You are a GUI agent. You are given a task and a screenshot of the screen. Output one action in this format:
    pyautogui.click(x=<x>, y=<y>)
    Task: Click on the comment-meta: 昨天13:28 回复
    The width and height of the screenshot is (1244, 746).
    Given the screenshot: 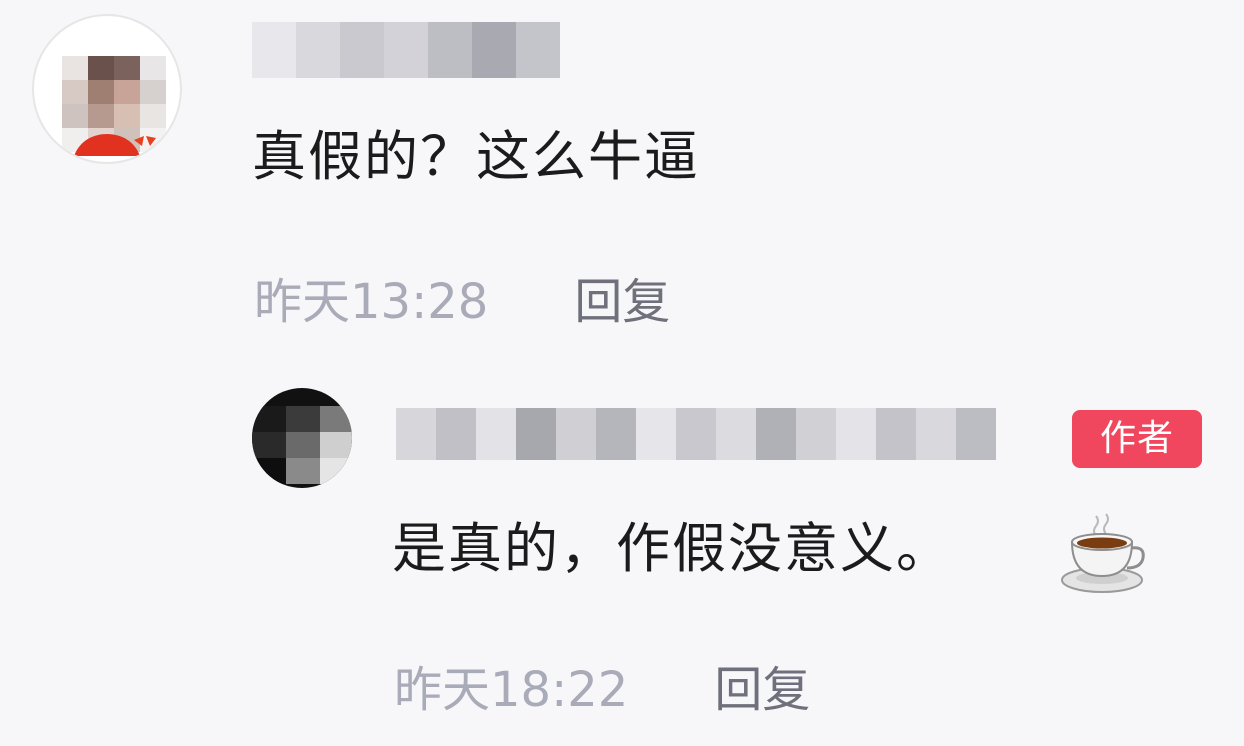 What is the action you would take?
    pyautogui.click(x=462, y=297)
    